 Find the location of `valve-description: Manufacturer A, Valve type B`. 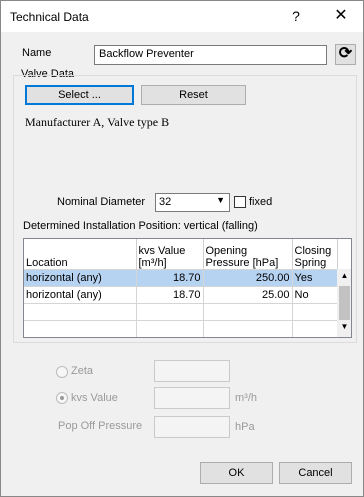

valve-description: Manufacturer A, Valve type B is located at coordinates (97, 122).